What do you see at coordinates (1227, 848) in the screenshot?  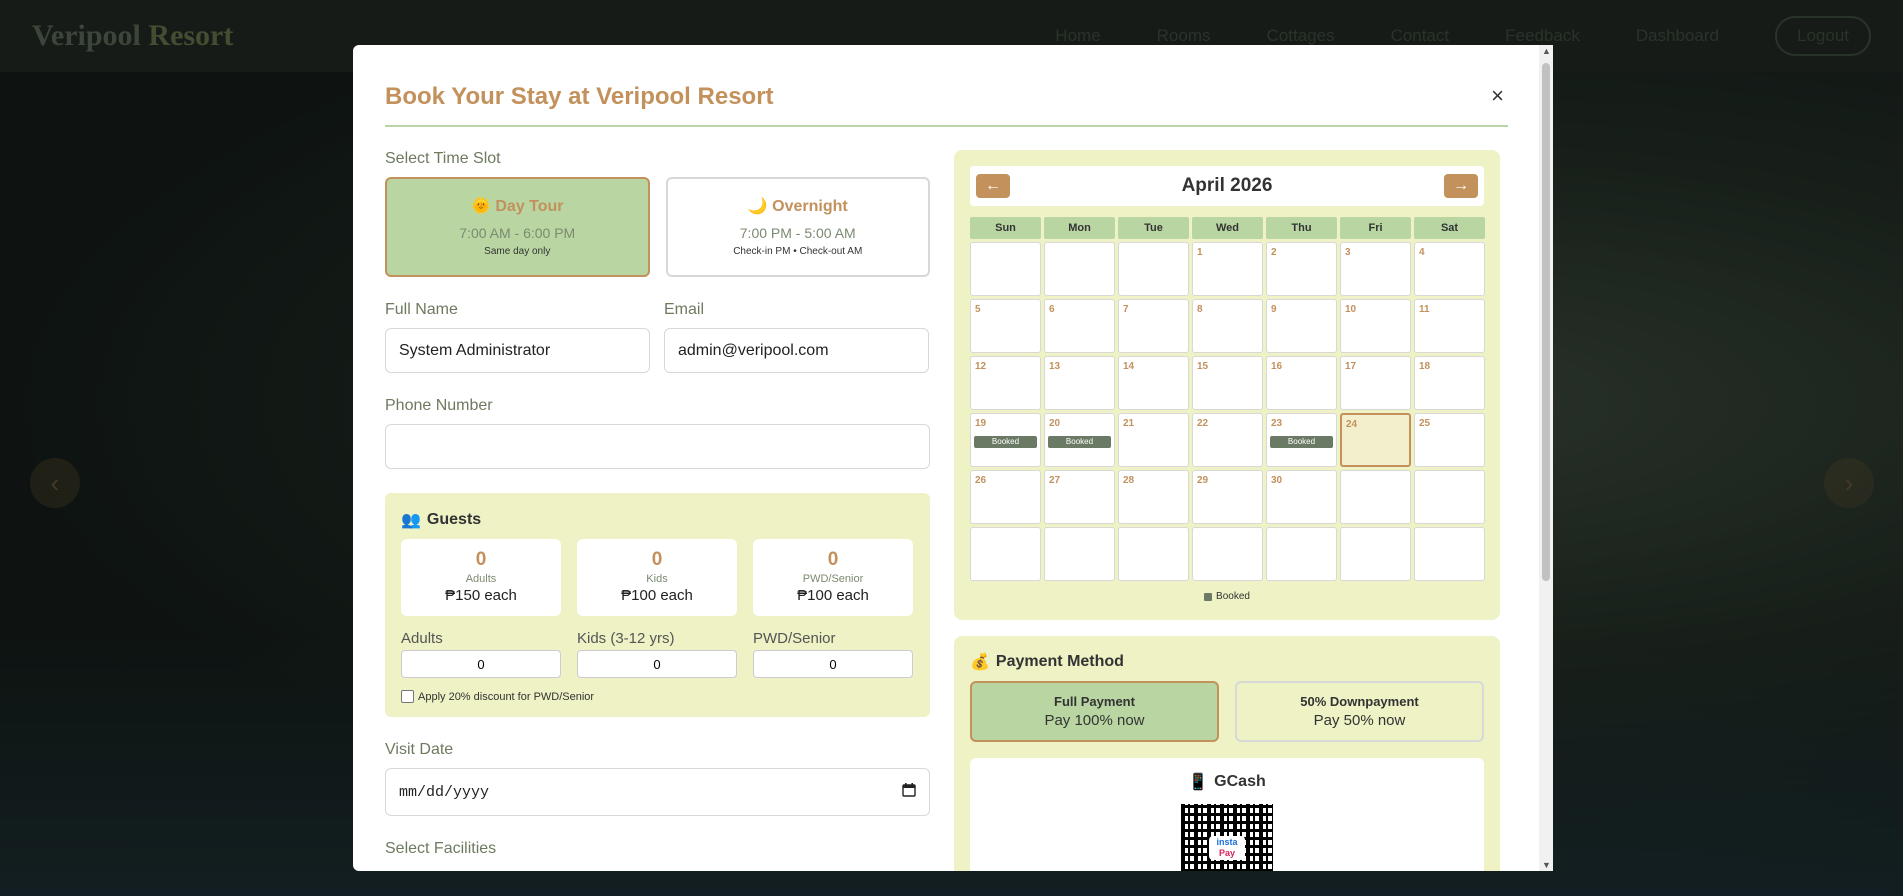 I see `instapay-logo: insta Pay` at bounding box center [1227, 848].